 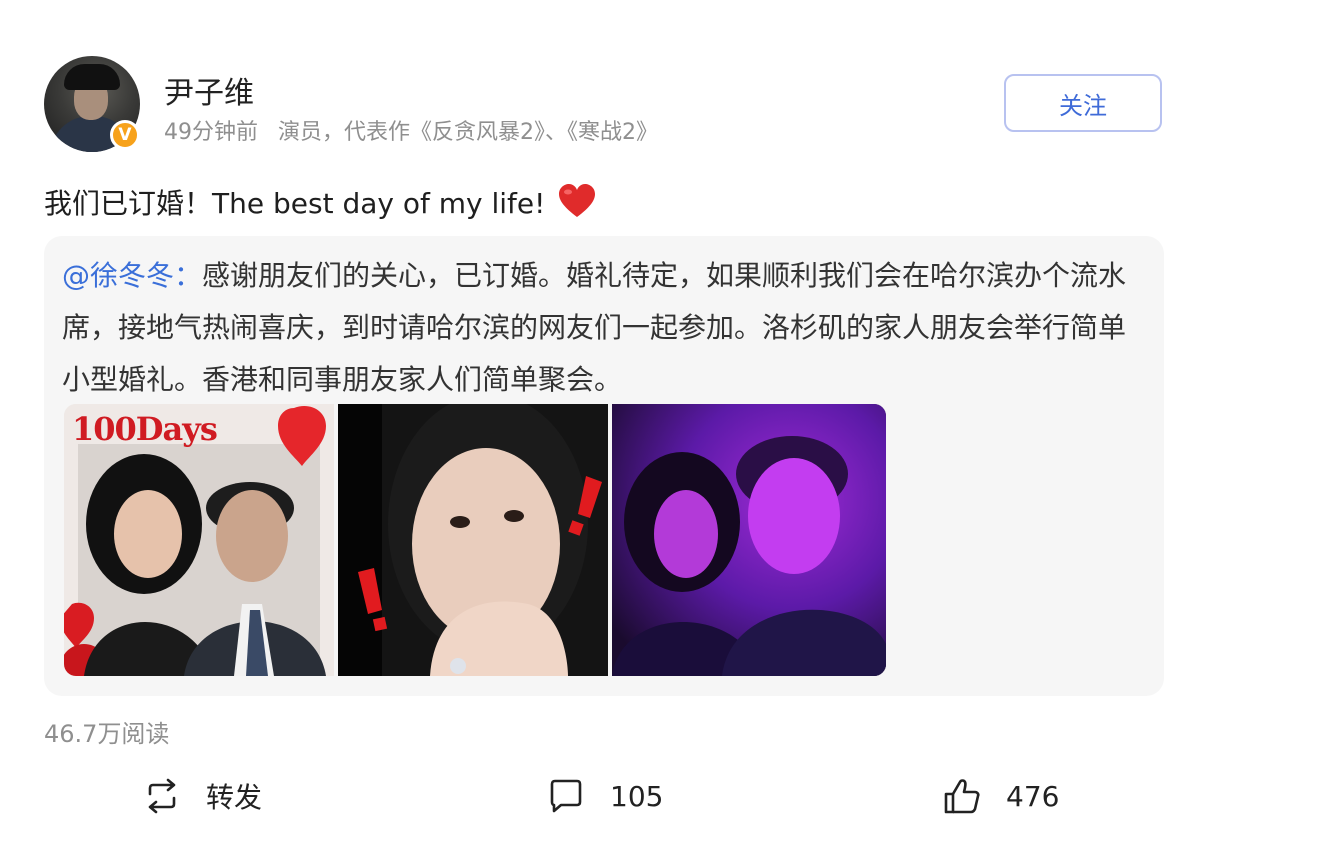 What do you see at coordinates (199, 540) in the screenshot?
I see `repost-image-1: 100Days` at bounding box center [199, 540].